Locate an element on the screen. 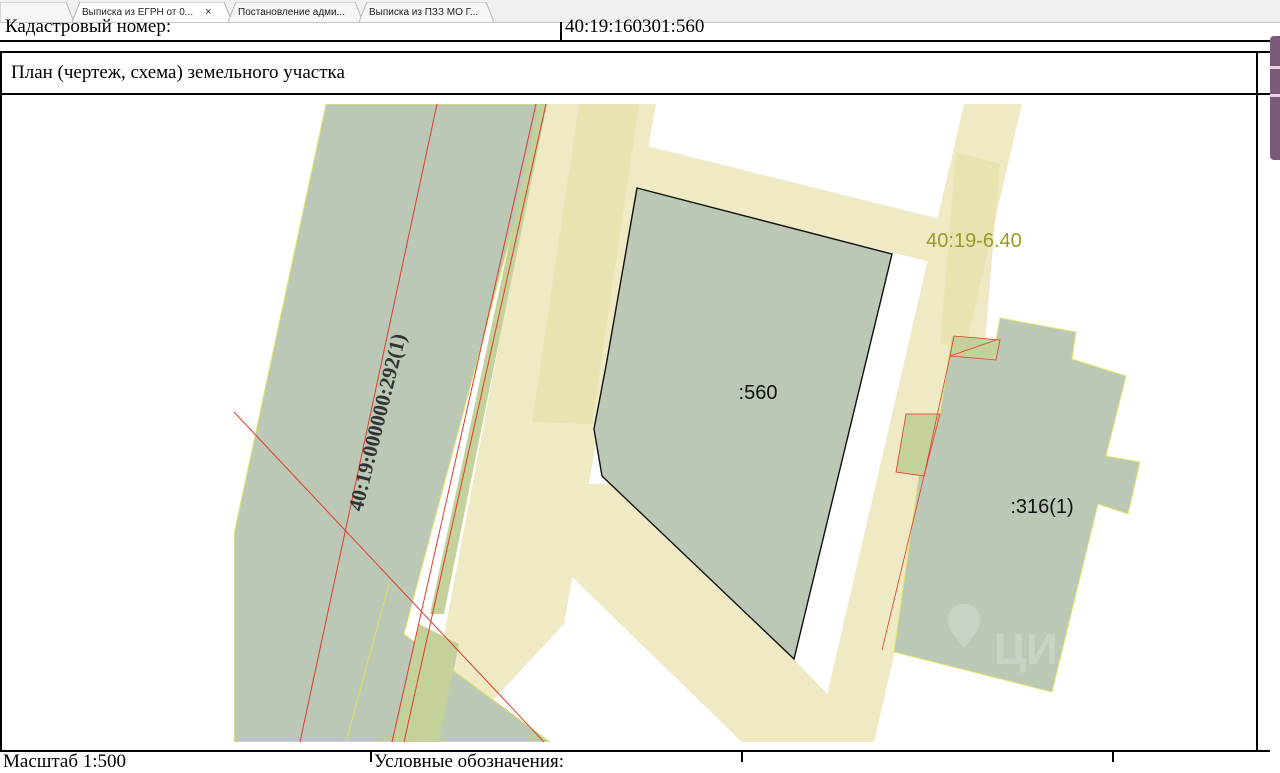  scale-label: Масштаб 1:500 is located at coordinates (65, 761).